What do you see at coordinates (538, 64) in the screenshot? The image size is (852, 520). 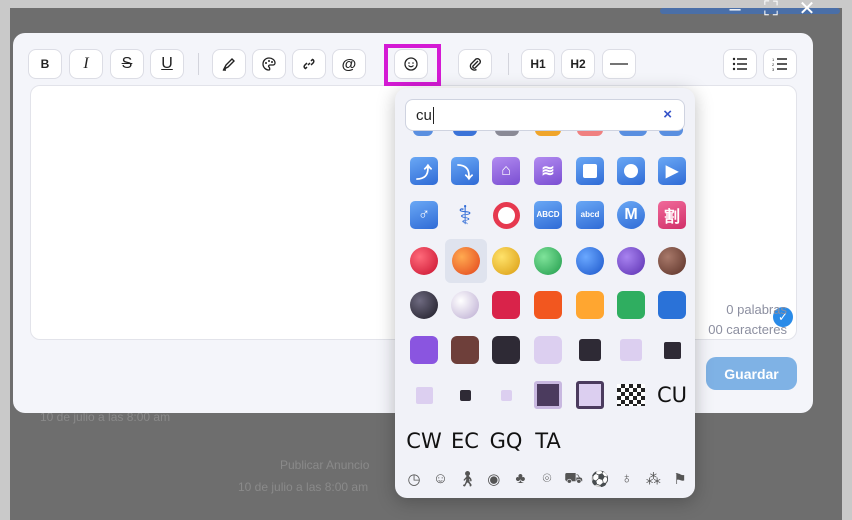 I see `heading1-button: H1` at bounding box center [538, 64].